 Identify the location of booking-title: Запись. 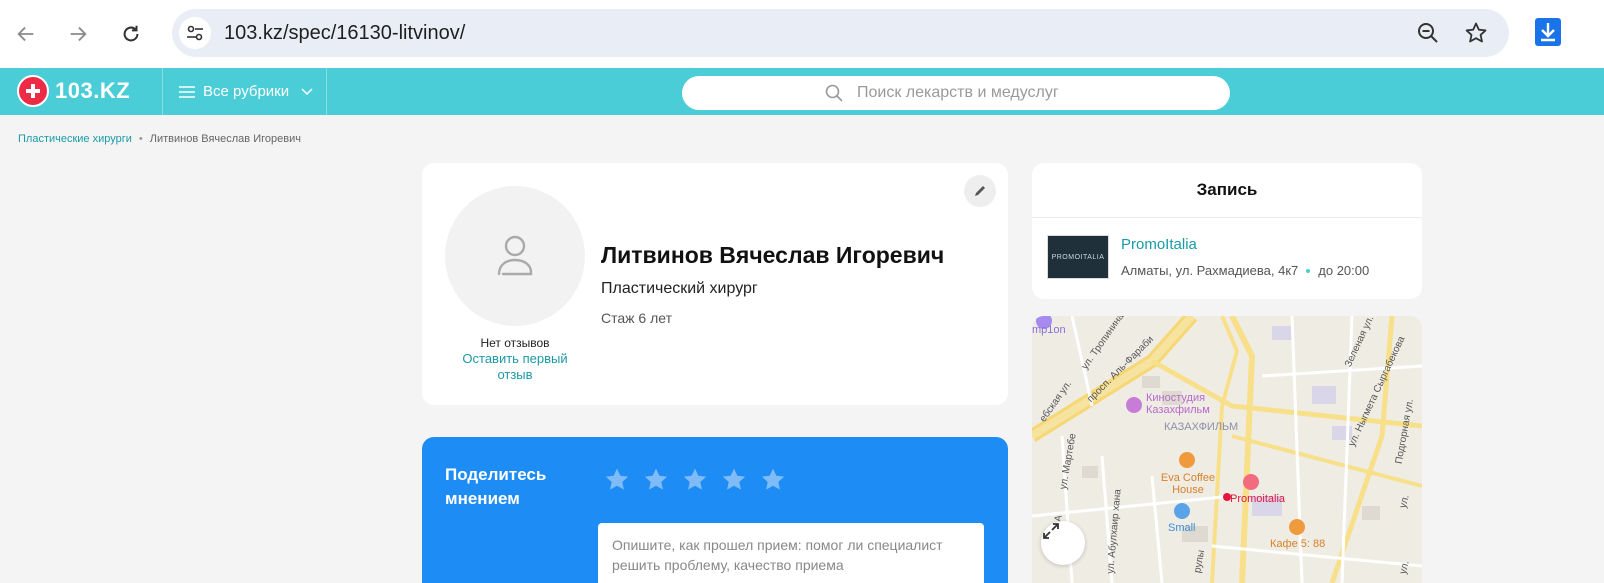
(1227, 190).